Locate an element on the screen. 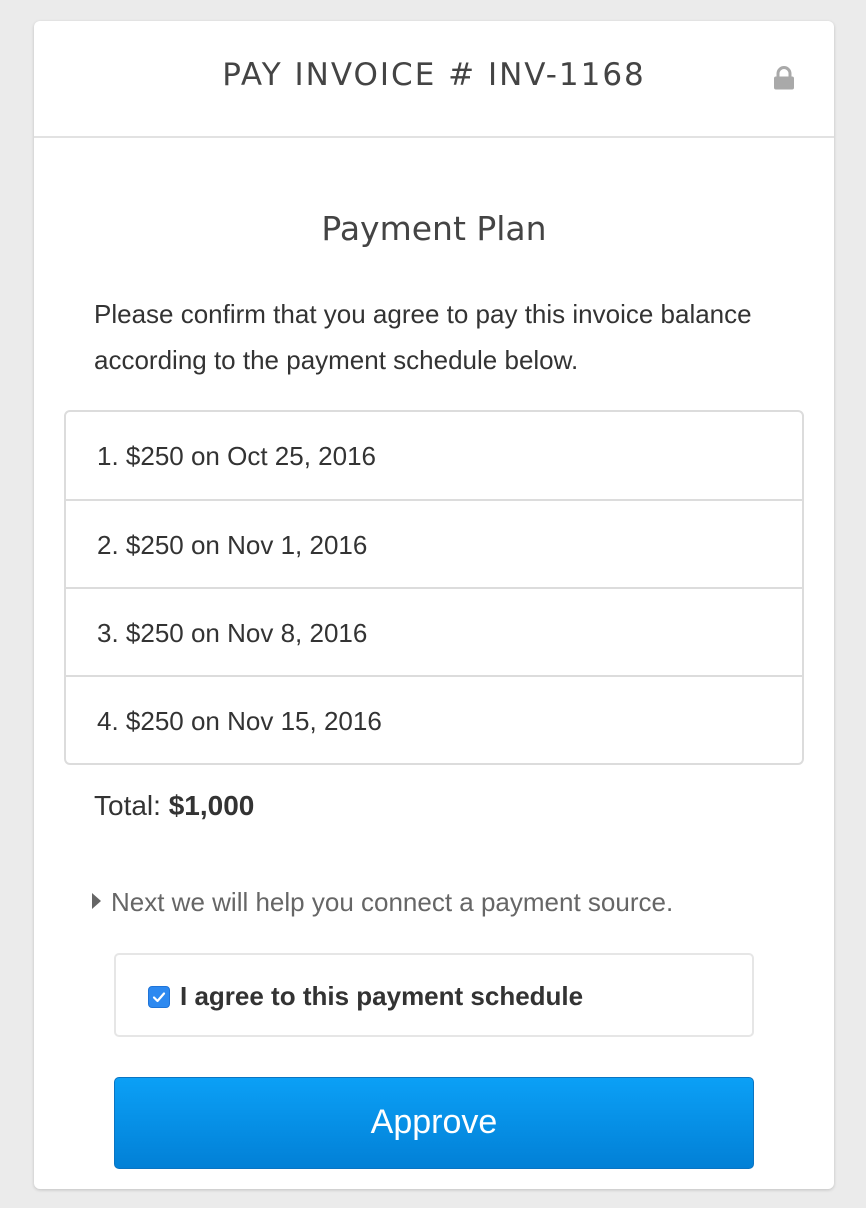 Image resolution: width=866 pixels, height=1208 pixels. page-title: PAY INVOICE # INV-1168 is located at coordinates (434, 75).